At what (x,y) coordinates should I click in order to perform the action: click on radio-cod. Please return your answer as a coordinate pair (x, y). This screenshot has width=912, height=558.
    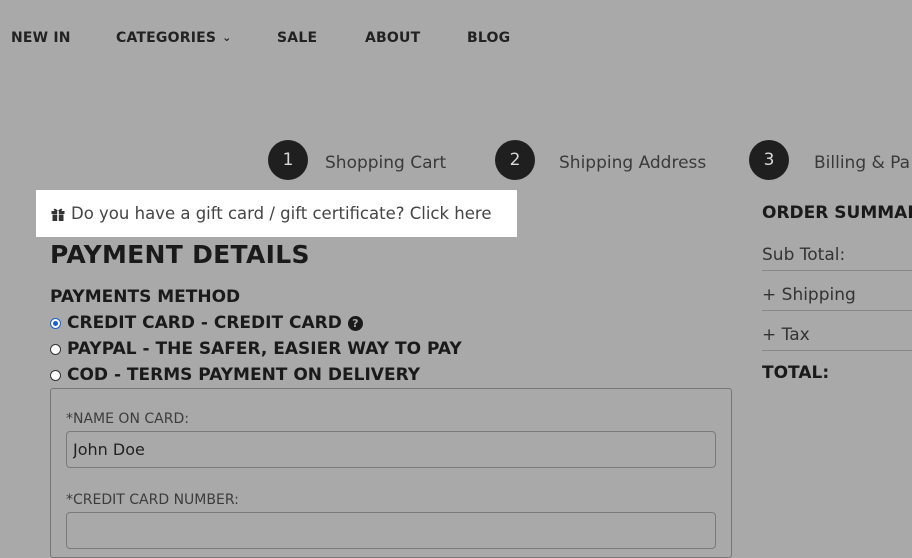
    Looking at the image, I should click on (55, 375).